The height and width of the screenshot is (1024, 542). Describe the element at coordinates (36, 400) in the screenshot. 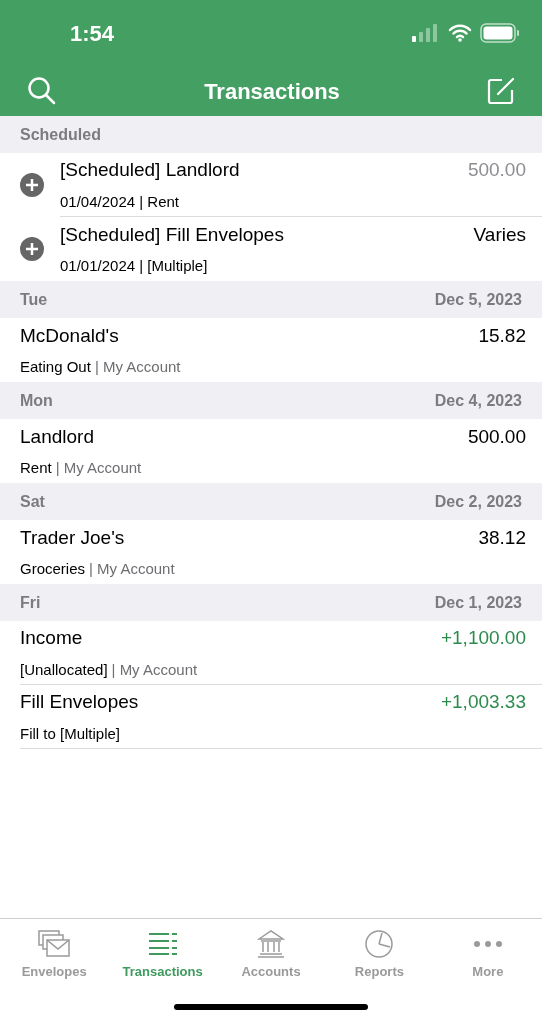

I see `section-label: Mon` at that location.